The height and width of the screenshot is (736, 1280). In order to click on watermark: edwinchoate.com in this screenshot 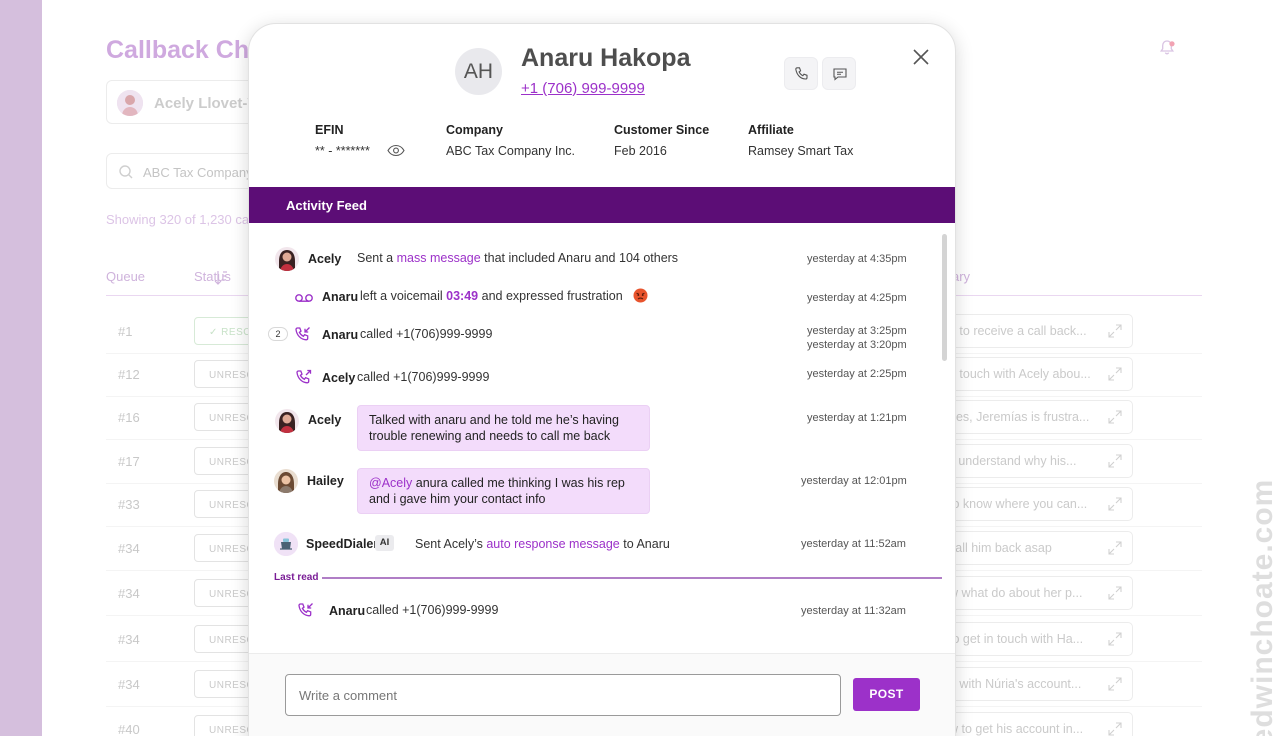, I will do `click(1262, 607)`.